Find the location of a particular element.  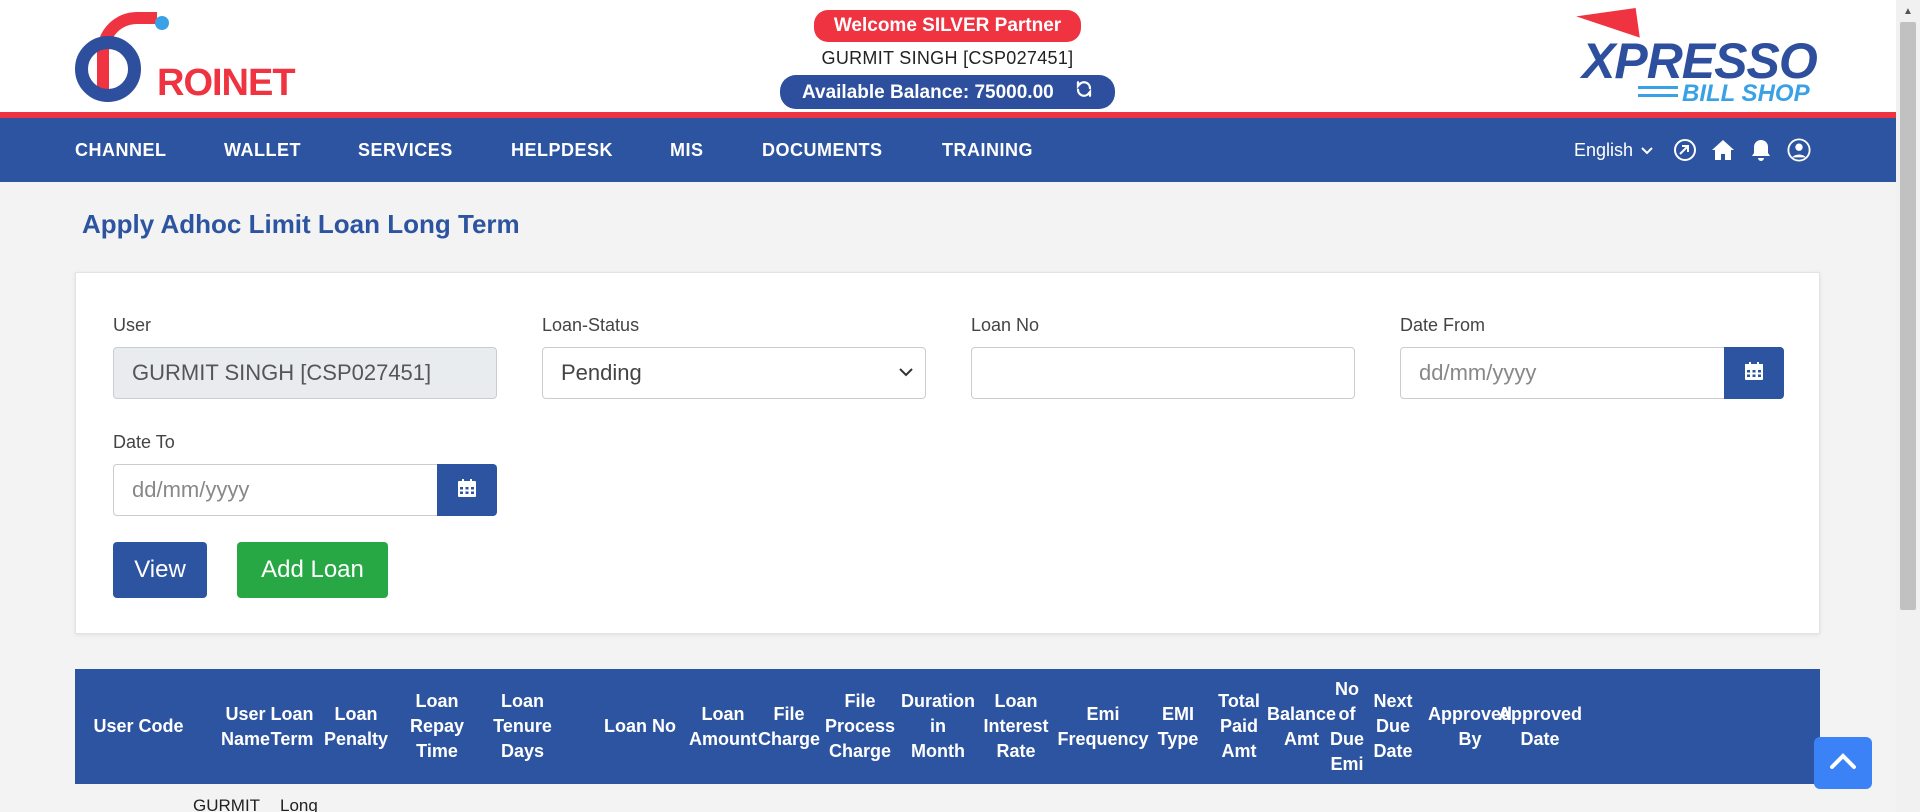

column-header-line: User Code is located at coordinates (138, 726).